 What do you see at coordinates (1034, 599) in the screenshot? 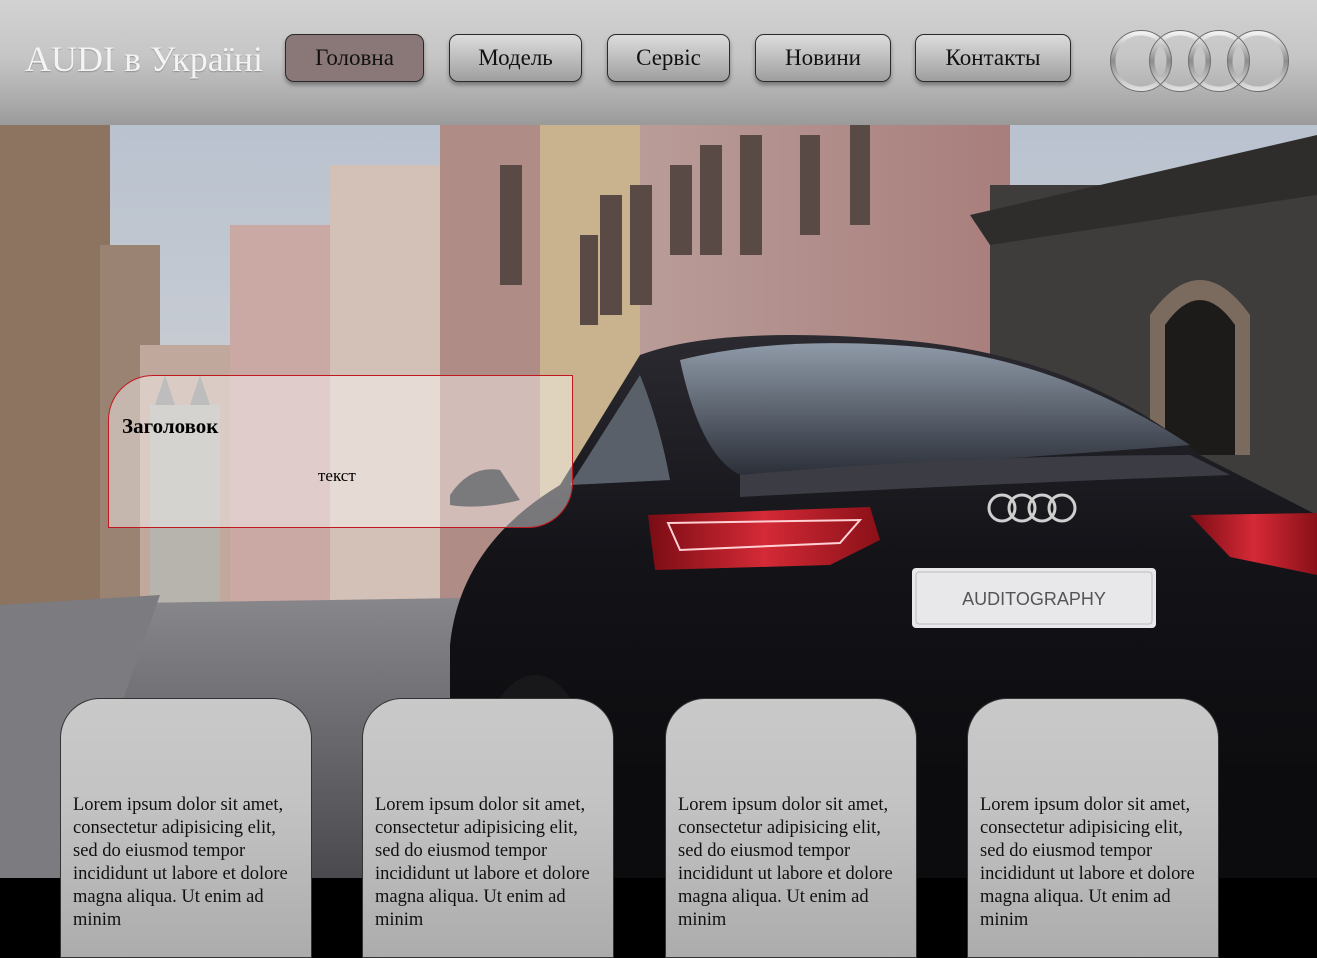
I see `license-plate-text: AUDITOGRAPHY` at bounding box center [1034, 599].